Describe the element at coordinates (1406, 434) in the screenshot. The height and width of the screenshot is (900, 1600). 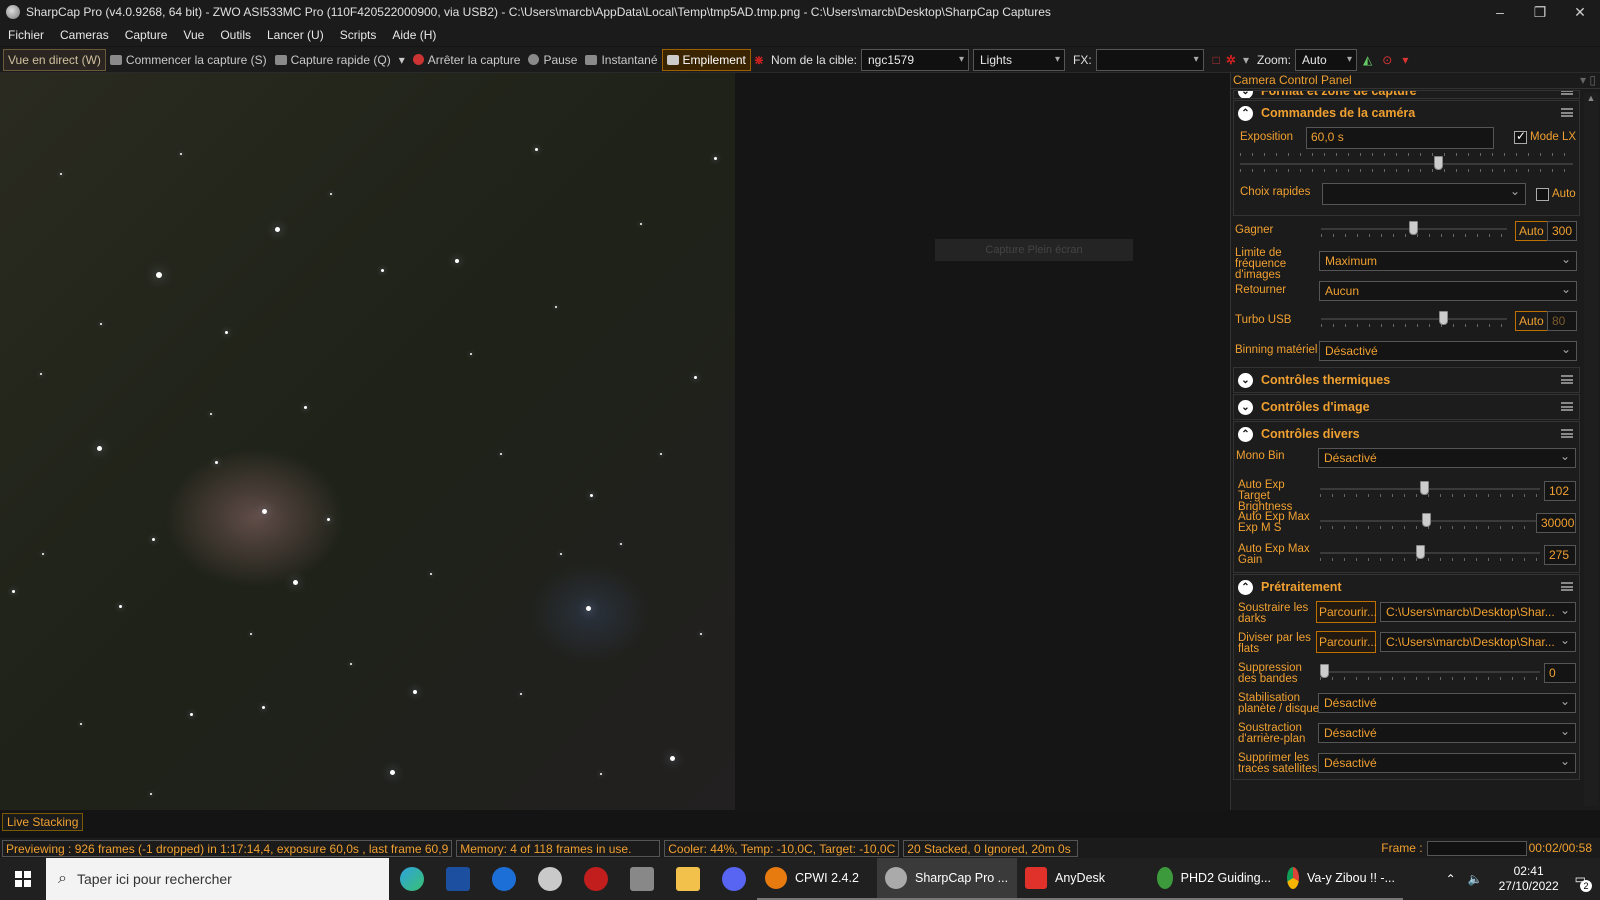
I see `section-misc-header: ⌃ Contrôles divers` at that location.